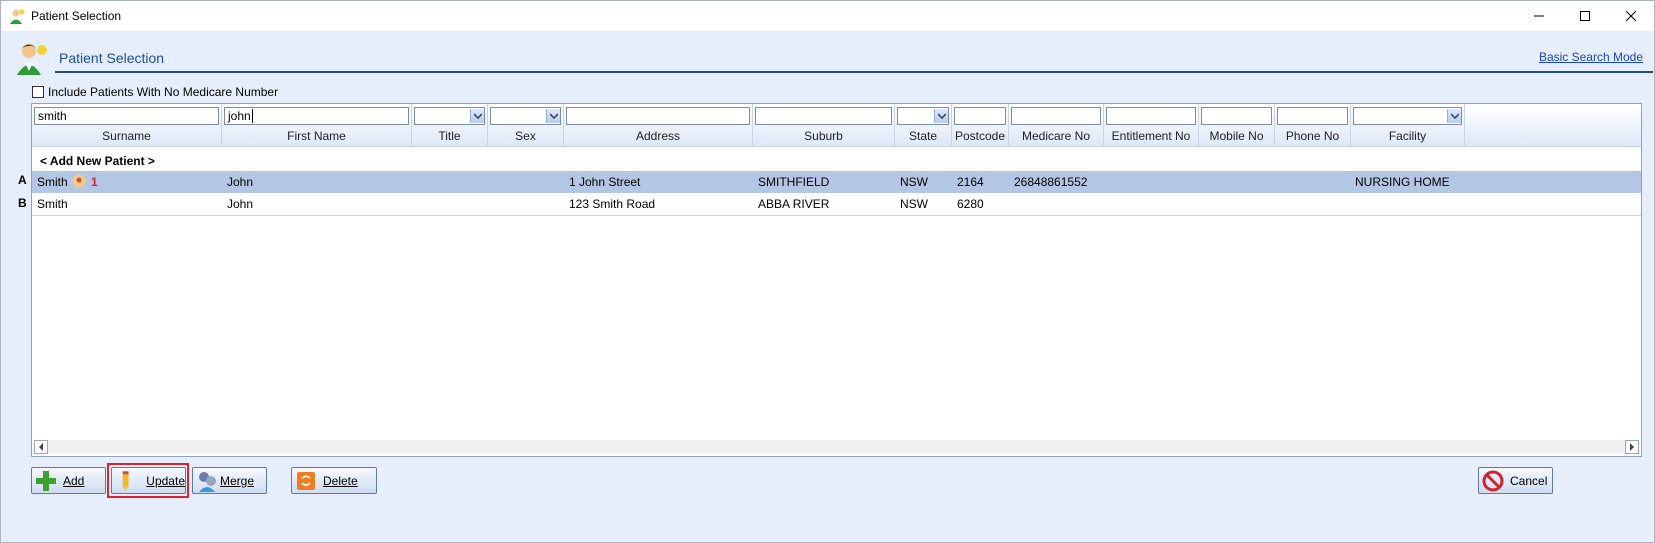 The width and height of the screenshot is (1655, 543). What do you see at coordinates (1493, 480) in the screenshot?
I see `no-entry-icon` at bounding box center [1493, 480].